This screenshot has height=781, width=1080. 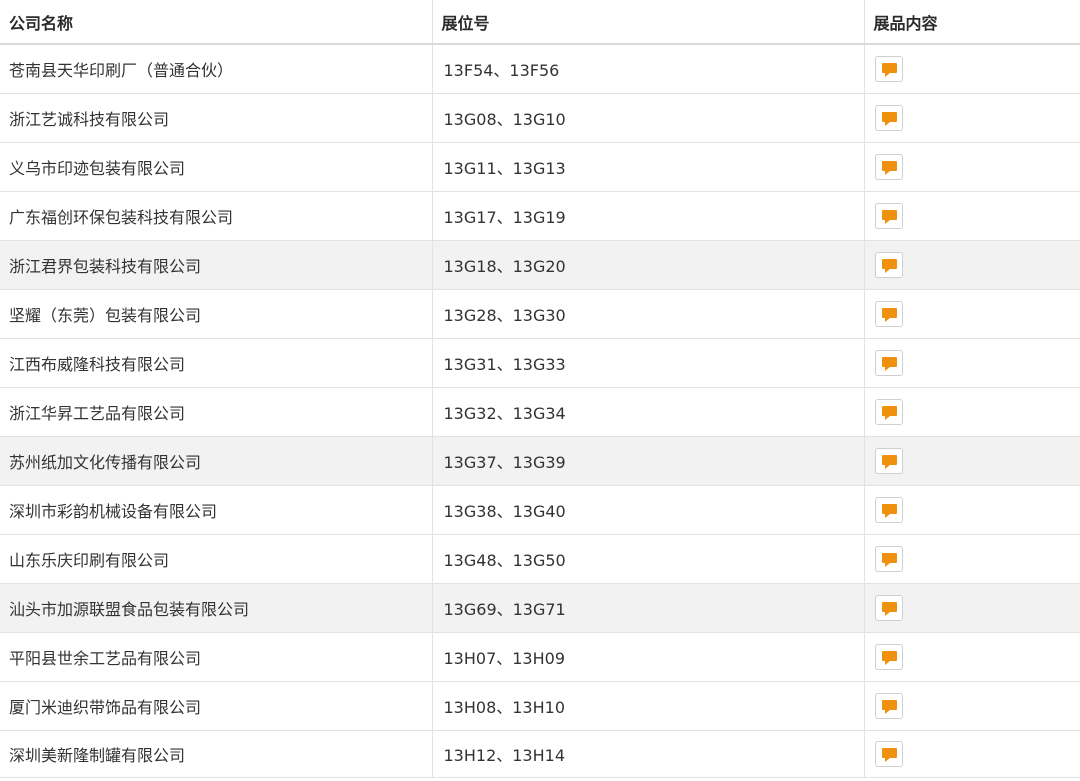 I want to click on company-name-cell: 浙江君界包装科技有限公司, so click(x=216, y=265).